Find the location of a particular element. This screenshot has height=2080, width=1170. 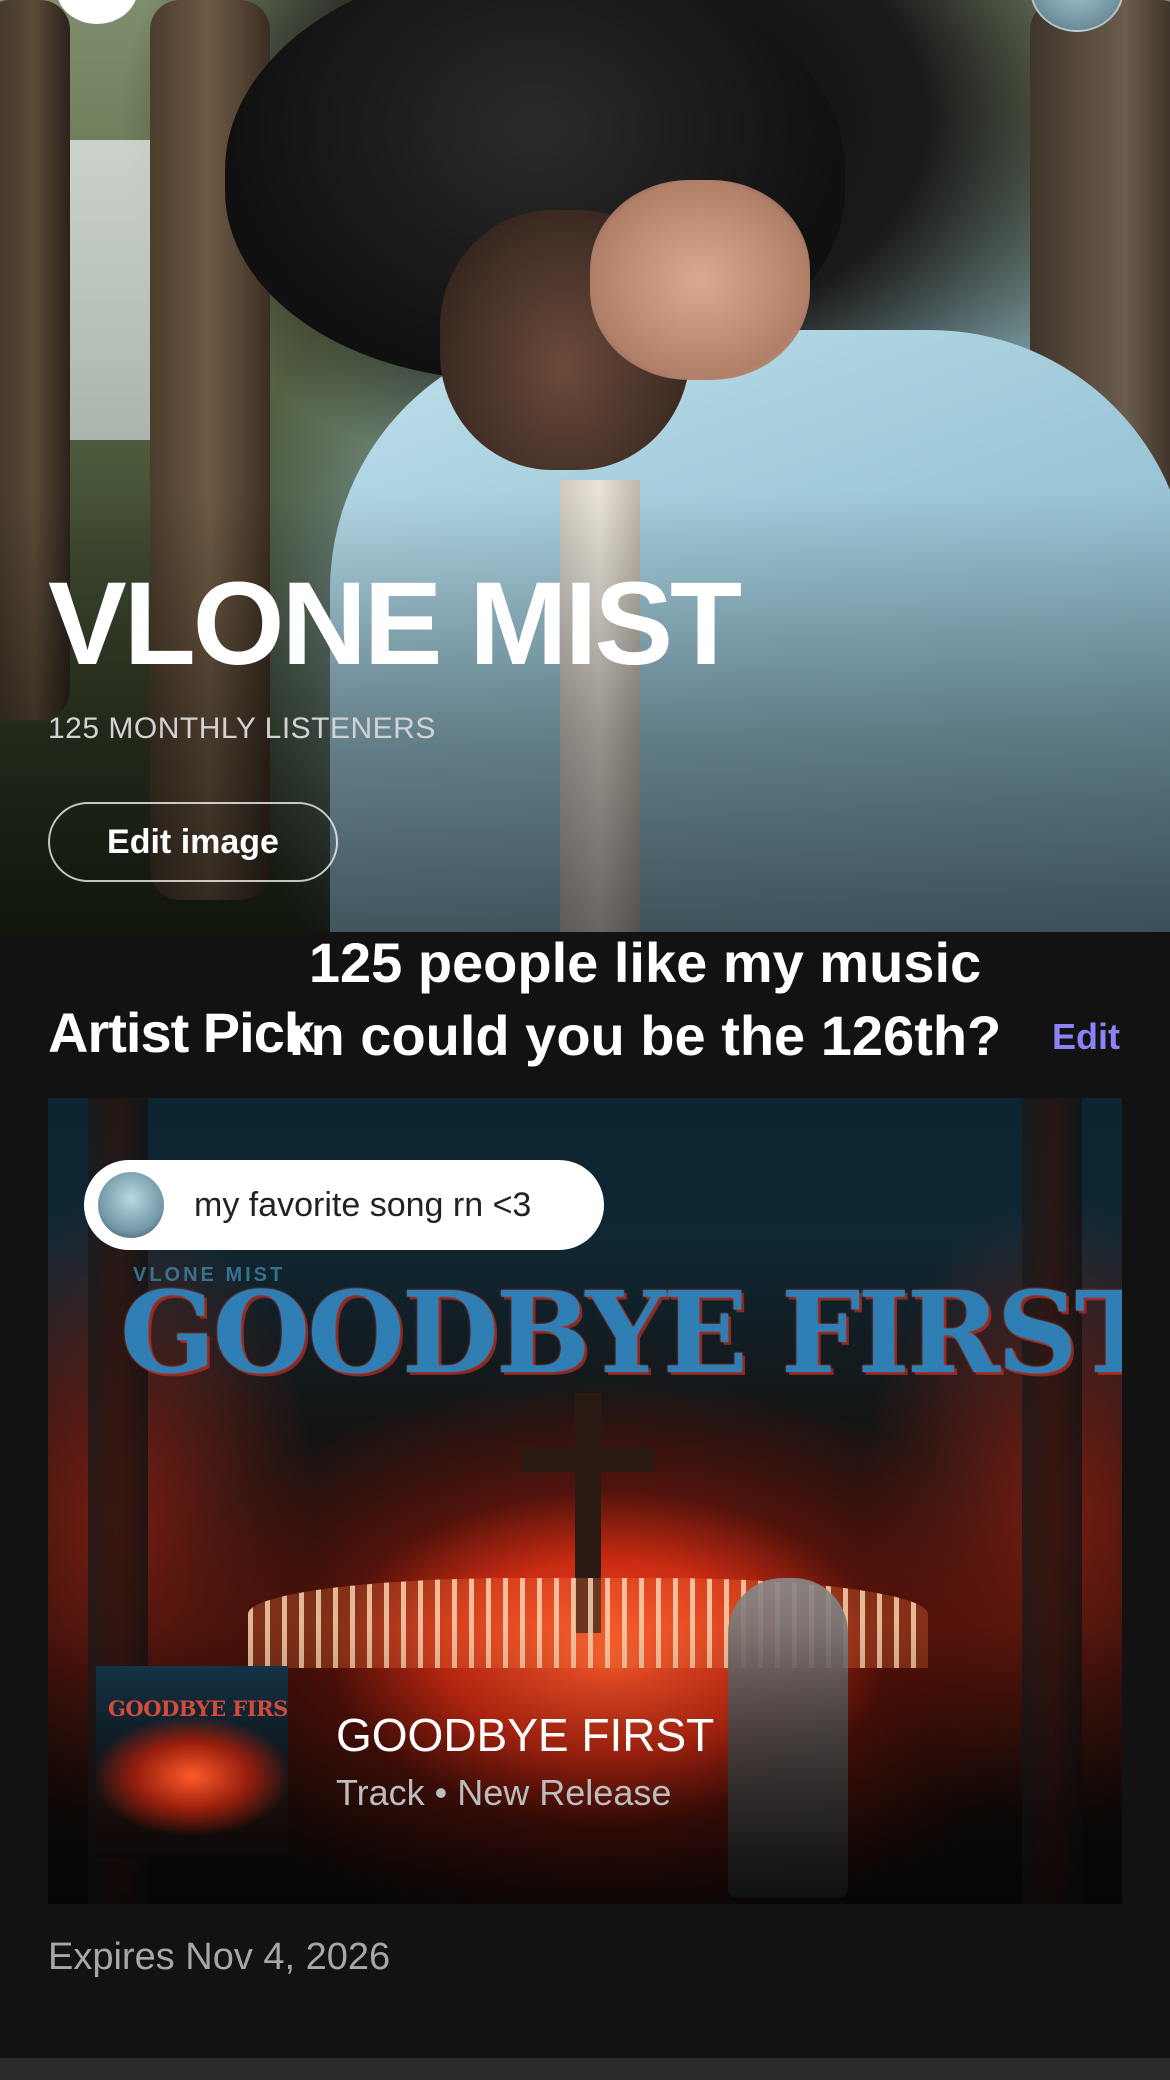

artist-name: VLONE MIST is located at coordinates (395, 624).